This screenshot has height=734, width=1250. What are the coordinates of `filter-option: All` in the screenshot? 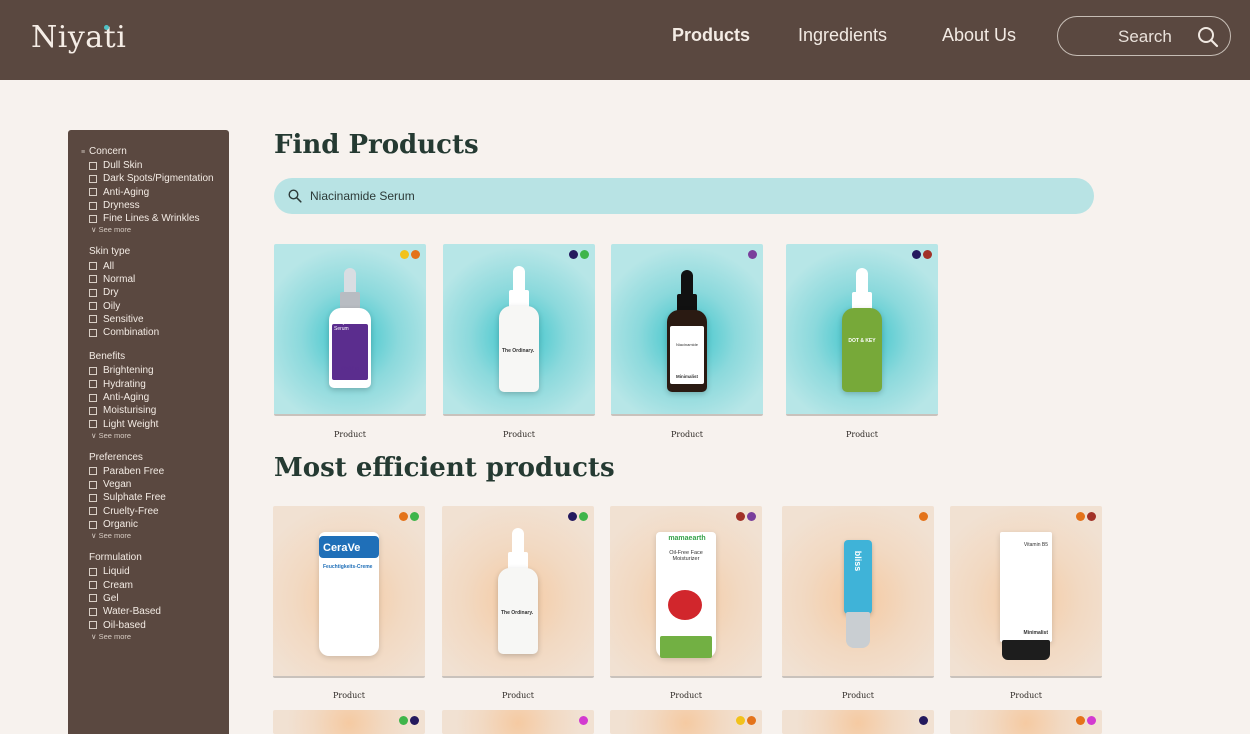 It's located at (159, 265).